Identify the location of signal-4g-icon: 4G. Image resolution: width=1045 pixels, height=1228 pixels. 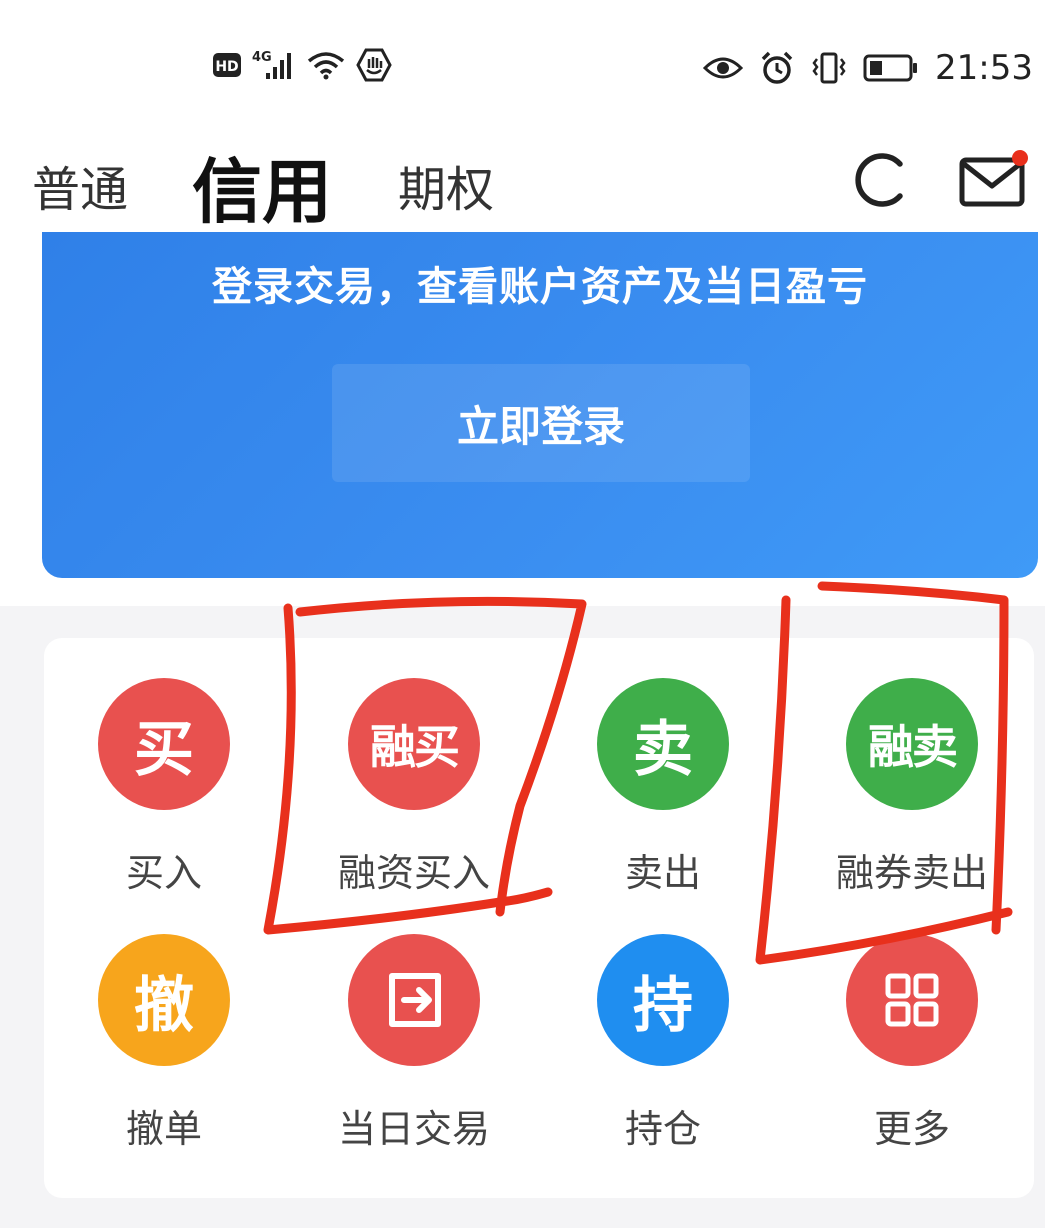
(274, 65).